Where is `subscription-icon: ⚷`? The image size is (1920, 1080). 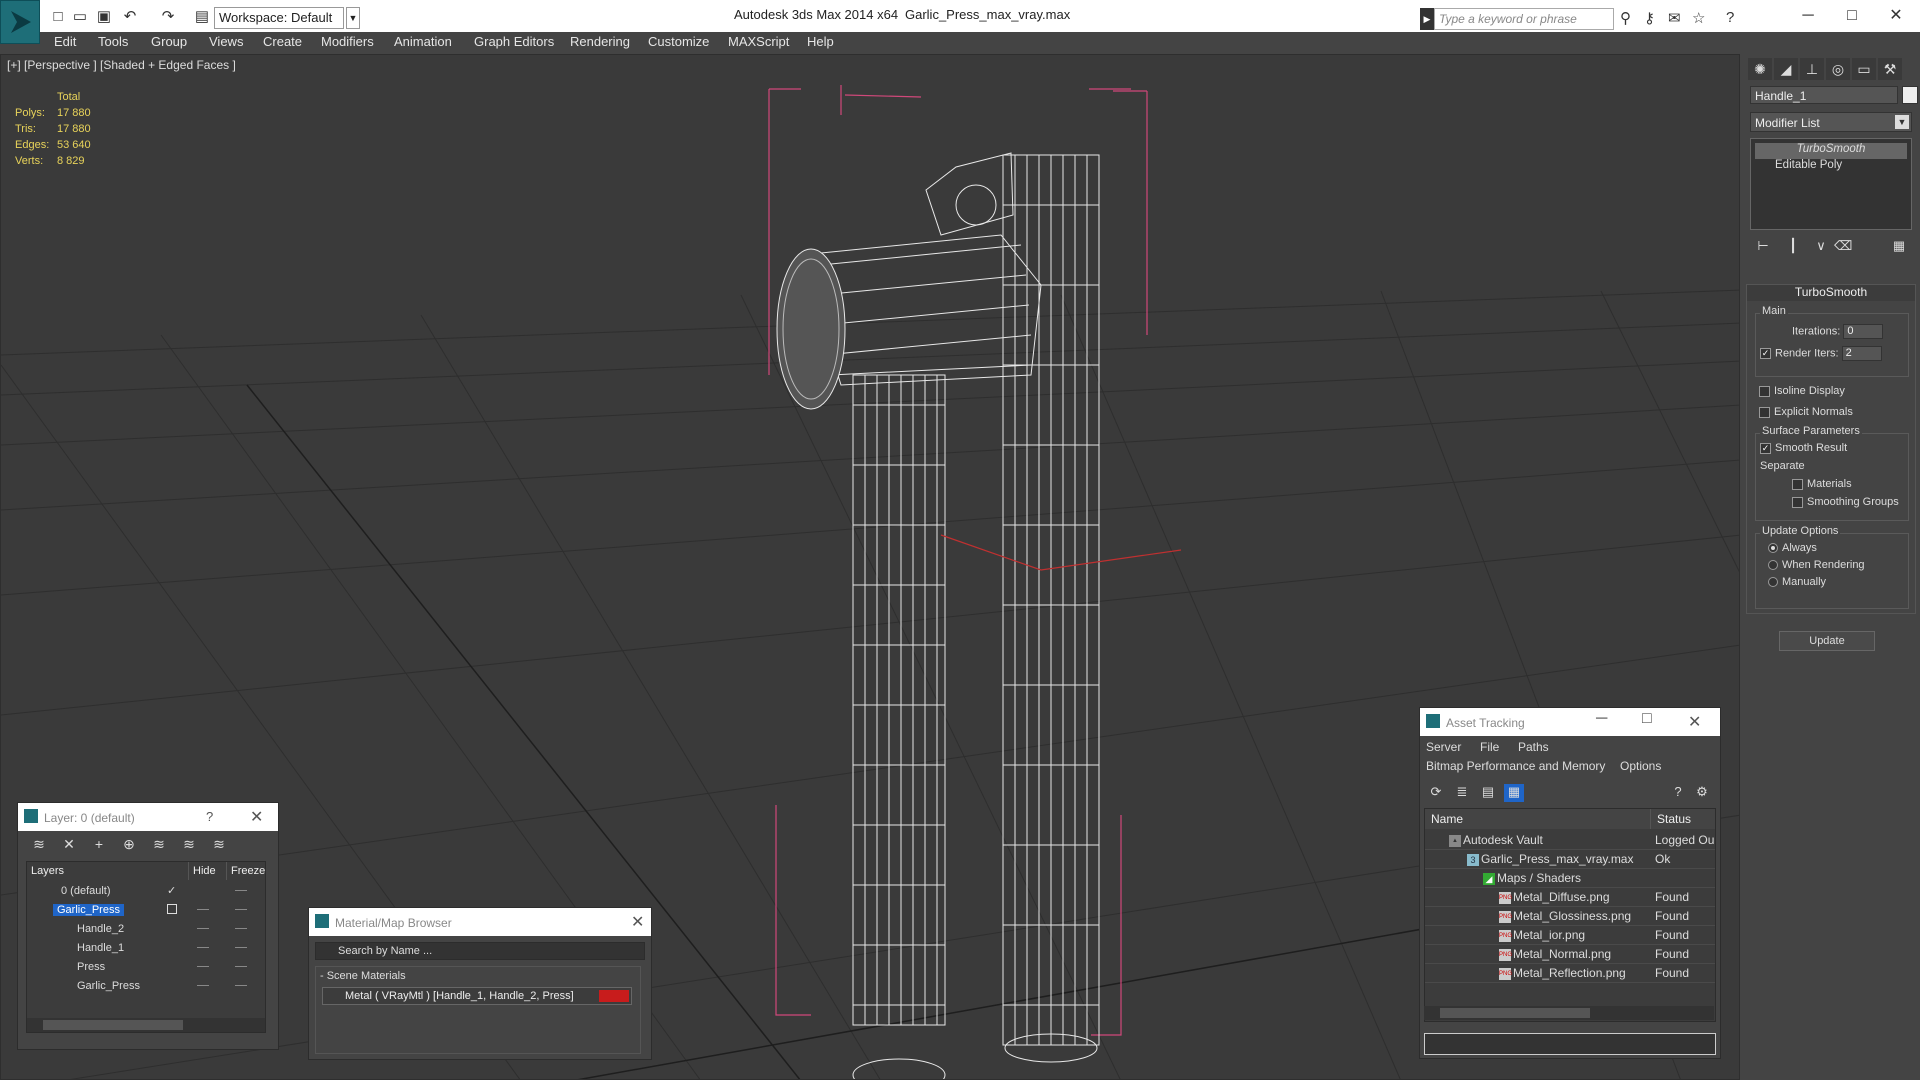
subscription-icon: ⚷ is located at coordinates (1649, 18).